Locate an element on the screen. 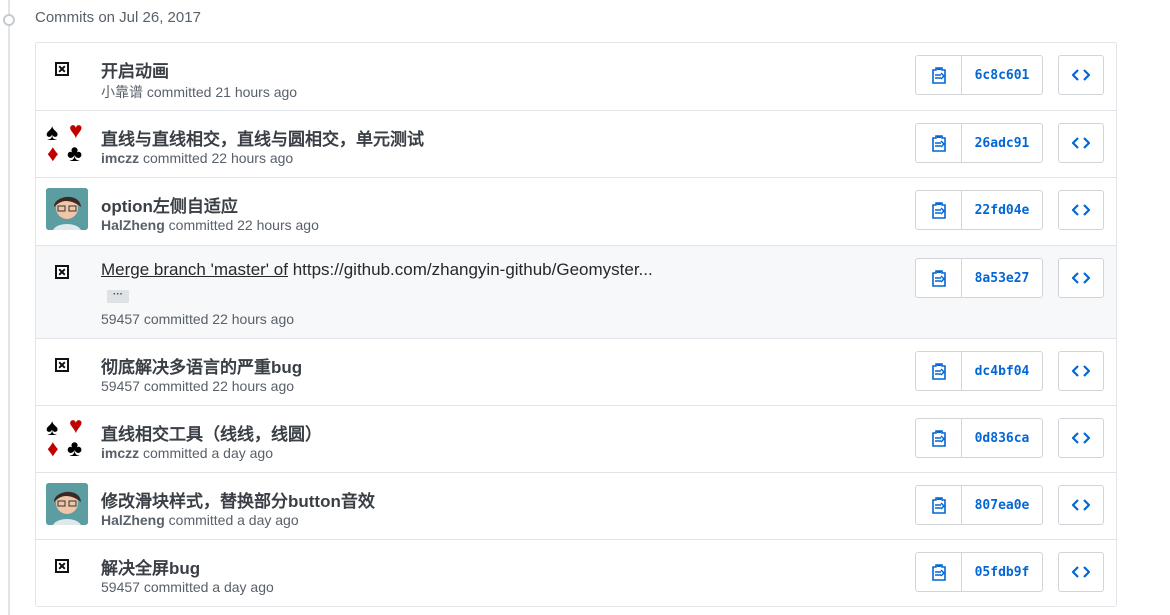 The width and height of the screenshot is (1170, 615). timeline-line is located at coordinates (9, 307).